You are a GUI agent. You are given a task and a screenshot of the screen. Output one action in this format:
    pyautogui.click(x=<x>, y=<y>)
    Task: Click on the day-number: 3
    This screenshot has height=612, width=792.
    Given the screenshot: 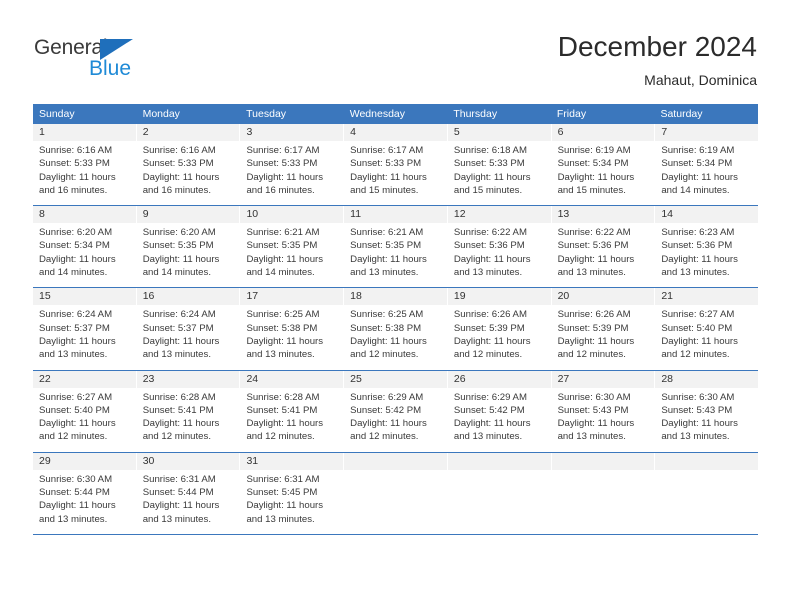 What is the action you would take?
    pyautogui.click(x=292, y=132)
    